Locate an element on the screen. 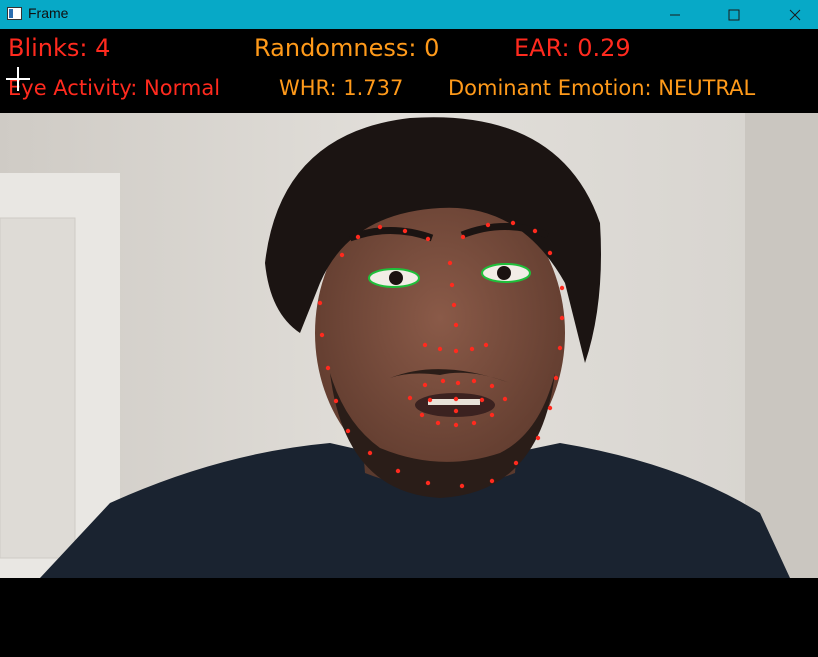  eye-activity-label: Eye Activity: Normal is located at coordinates (114, 88).